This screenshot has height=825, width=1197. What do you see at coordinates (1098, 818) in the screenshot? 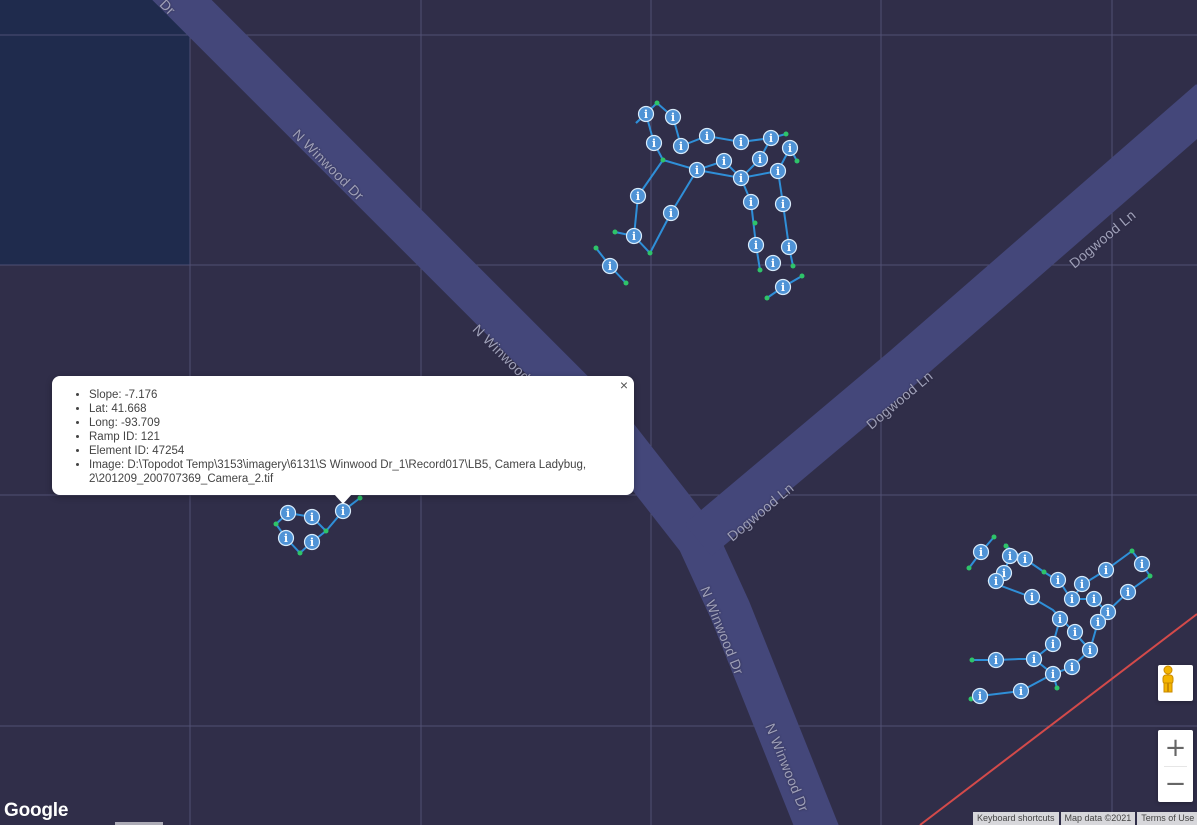
I see `map-data-text: Map data ©2021` at bounding box center [1098, 818].